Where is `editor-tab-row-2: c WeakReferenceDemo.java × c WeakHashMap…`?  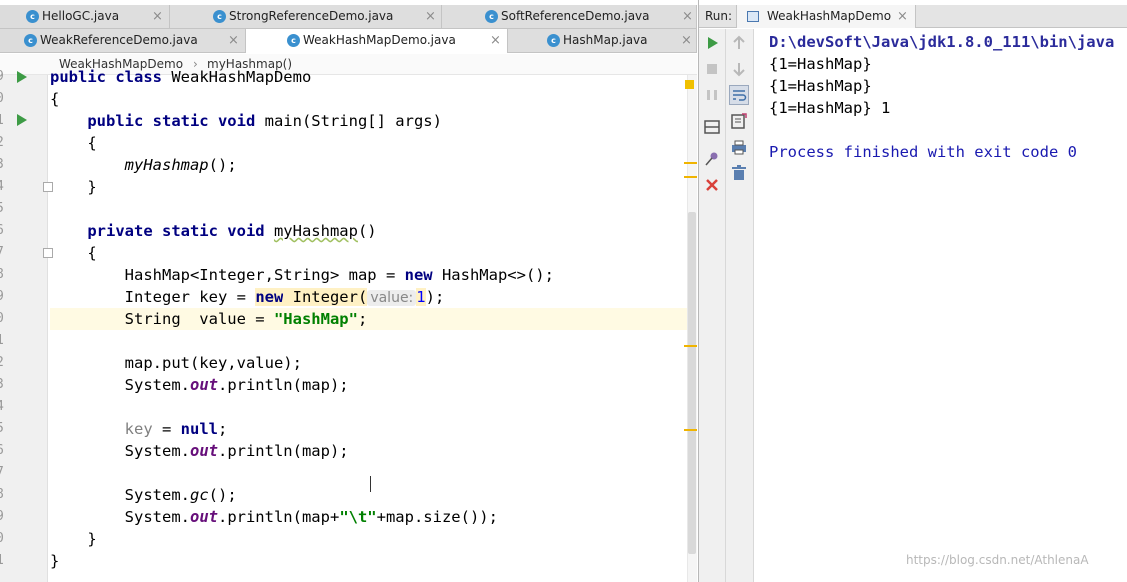 editor-tab-row-2: c WeakReferenceDemo.java × c WeakHashMap… is located at coordinates (348, 41).